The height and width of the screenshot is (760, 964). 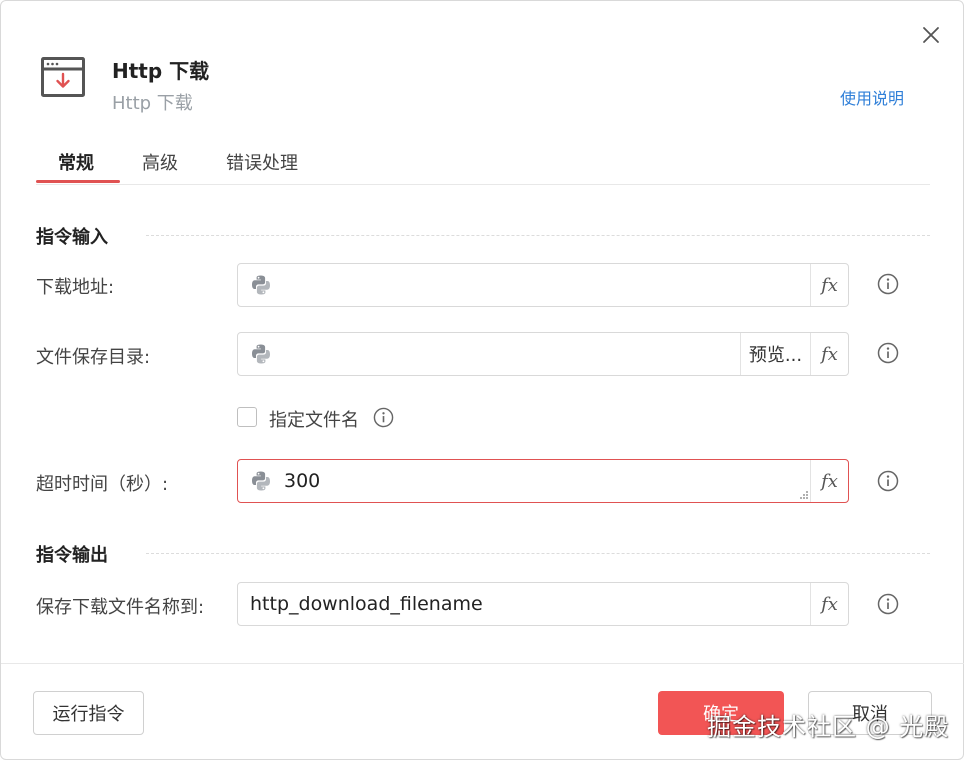 I want to click on close-icon, so click(x=931, y=35).